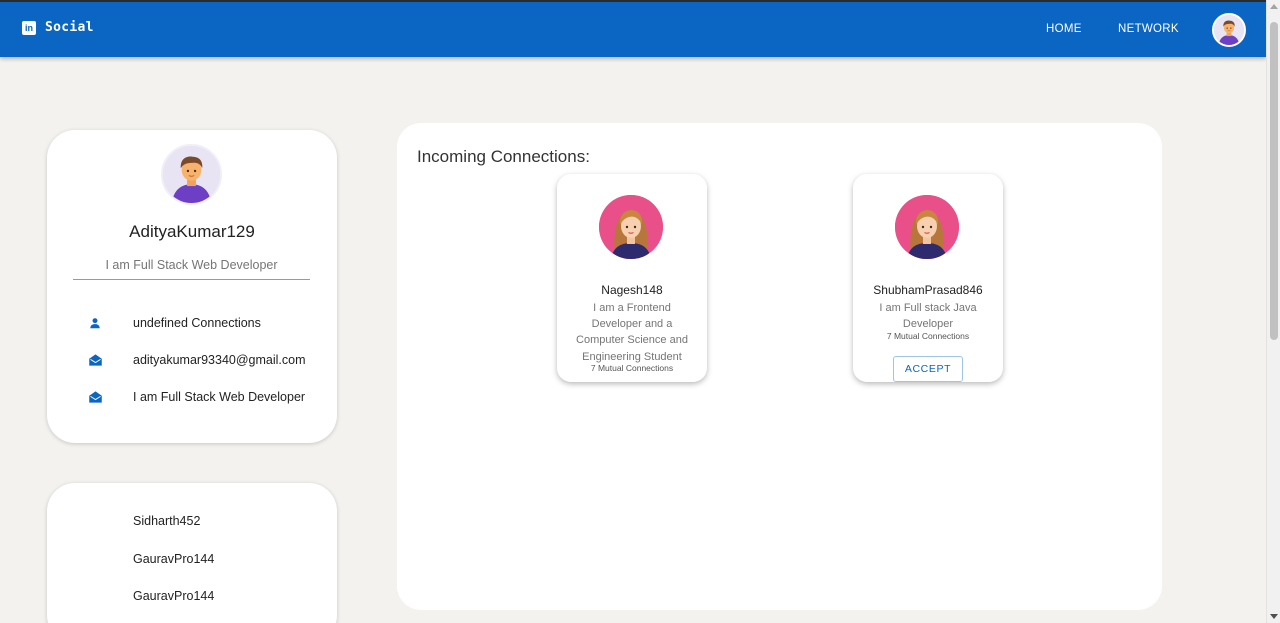  Describe the element at coordinates (197, 323) in the screenshot. I see `connections-count-text: undefined Connections` at that location.